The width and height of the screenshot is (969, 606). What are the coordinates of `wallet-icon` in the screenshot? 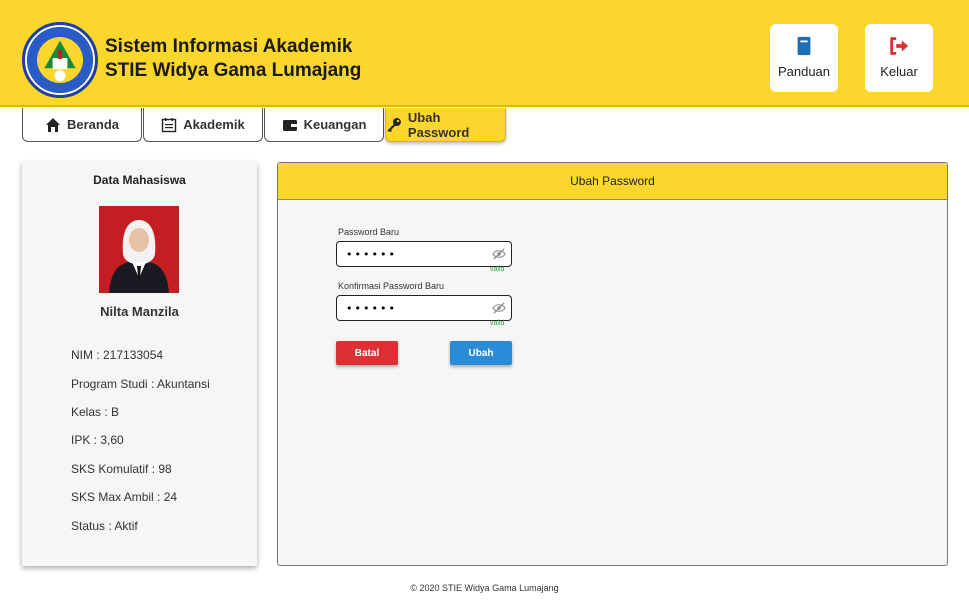 It's located at (289, 125).